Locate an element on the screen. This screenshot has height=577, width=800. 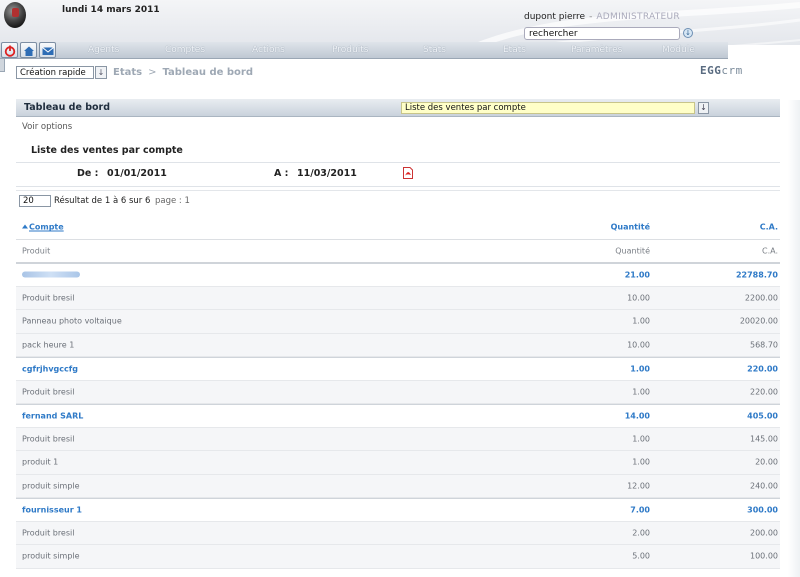
date-to-label: A : is located at coordinates (281, 173).